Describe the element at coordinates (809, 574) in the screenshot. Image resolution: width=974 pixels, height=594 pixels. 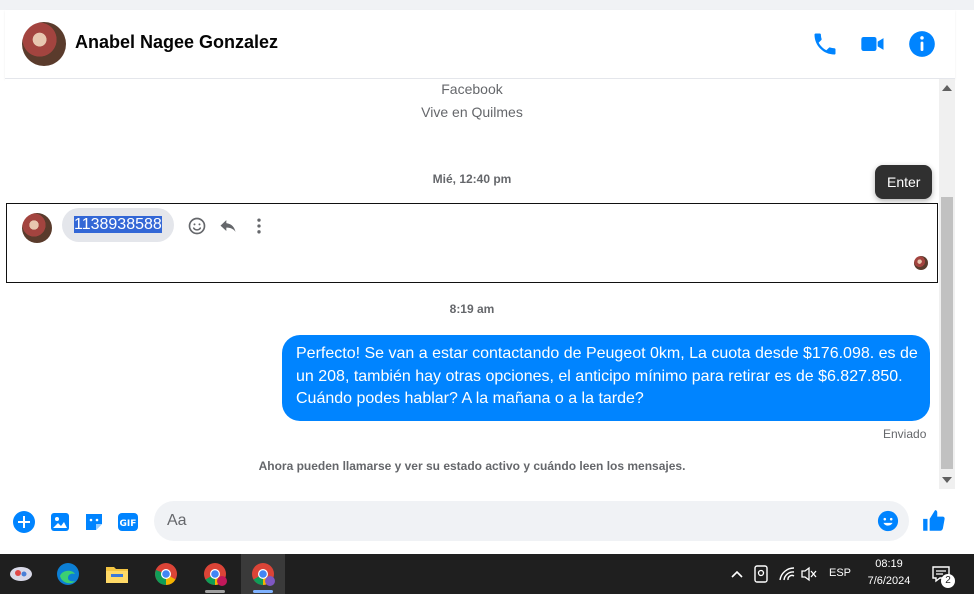
I see `volume-muted-icon` at that location.